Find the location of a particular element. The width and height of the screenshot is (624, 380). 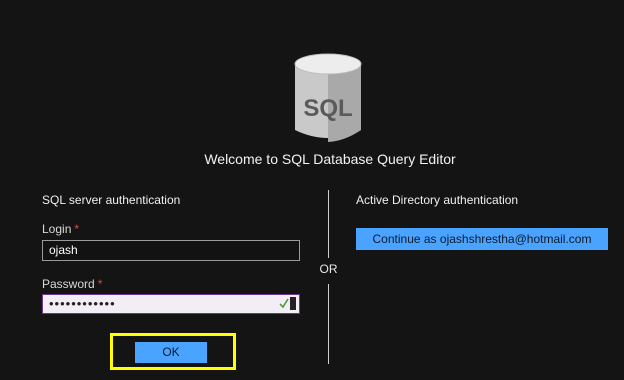

login-label-text: Login is located at coordinates (57, 229).